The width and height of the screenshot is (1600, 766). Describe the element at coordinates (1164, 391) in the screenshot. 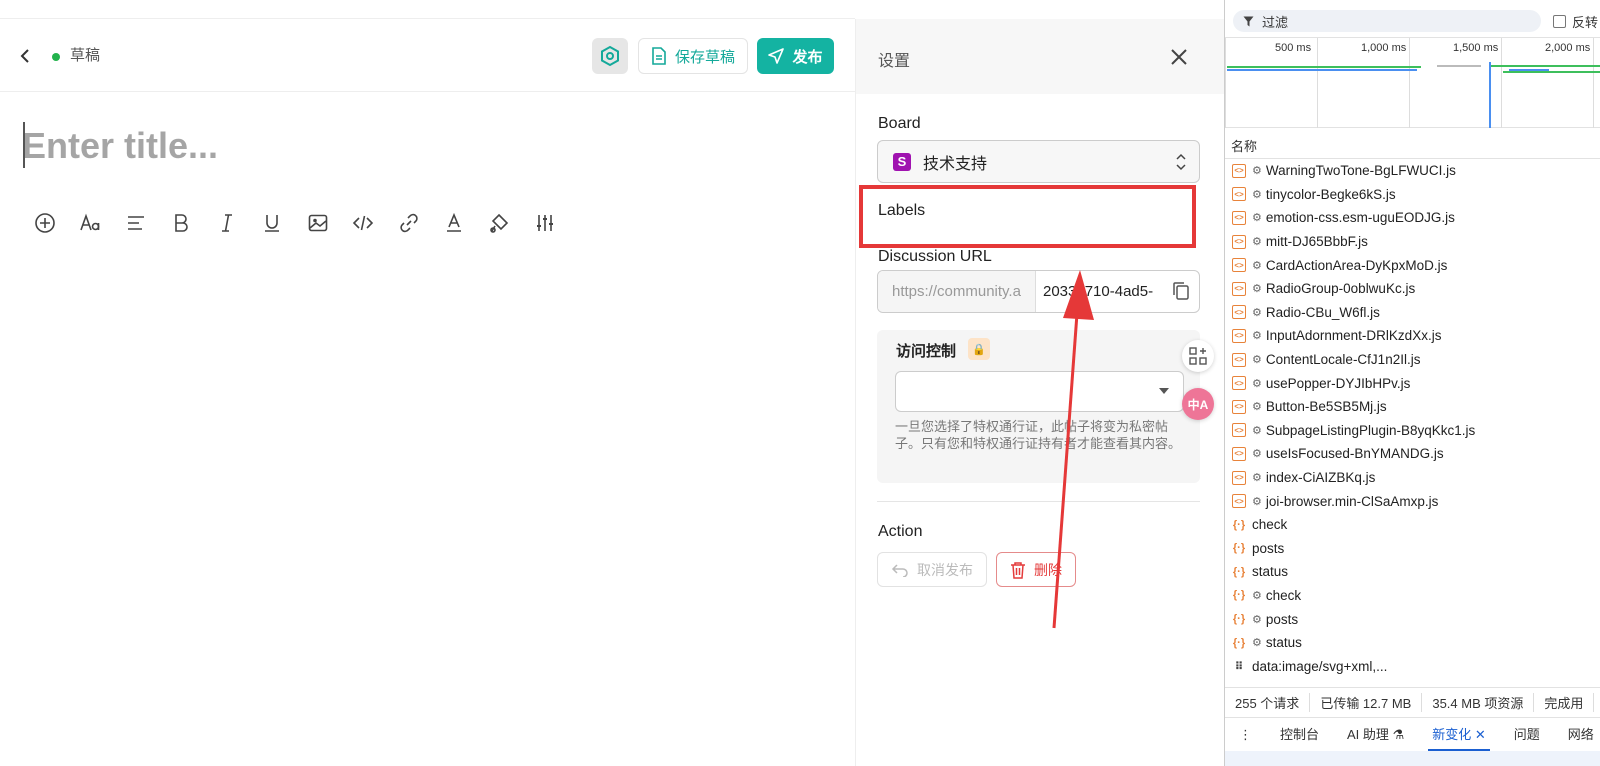

I see `caret-down-icon` at that location.